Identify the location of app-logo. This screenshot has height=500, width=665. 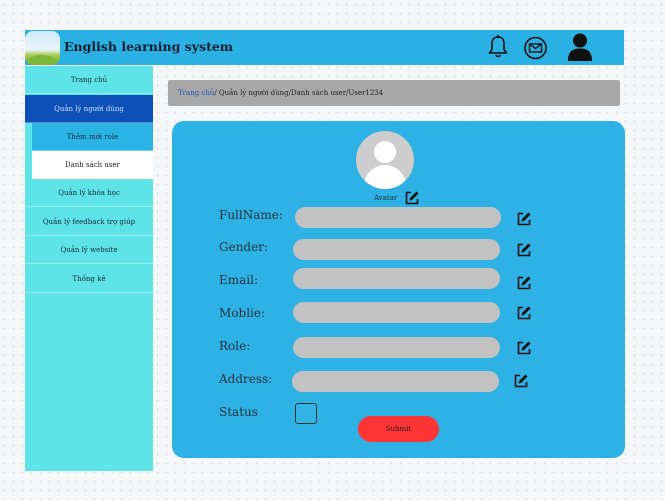
(42, 48).